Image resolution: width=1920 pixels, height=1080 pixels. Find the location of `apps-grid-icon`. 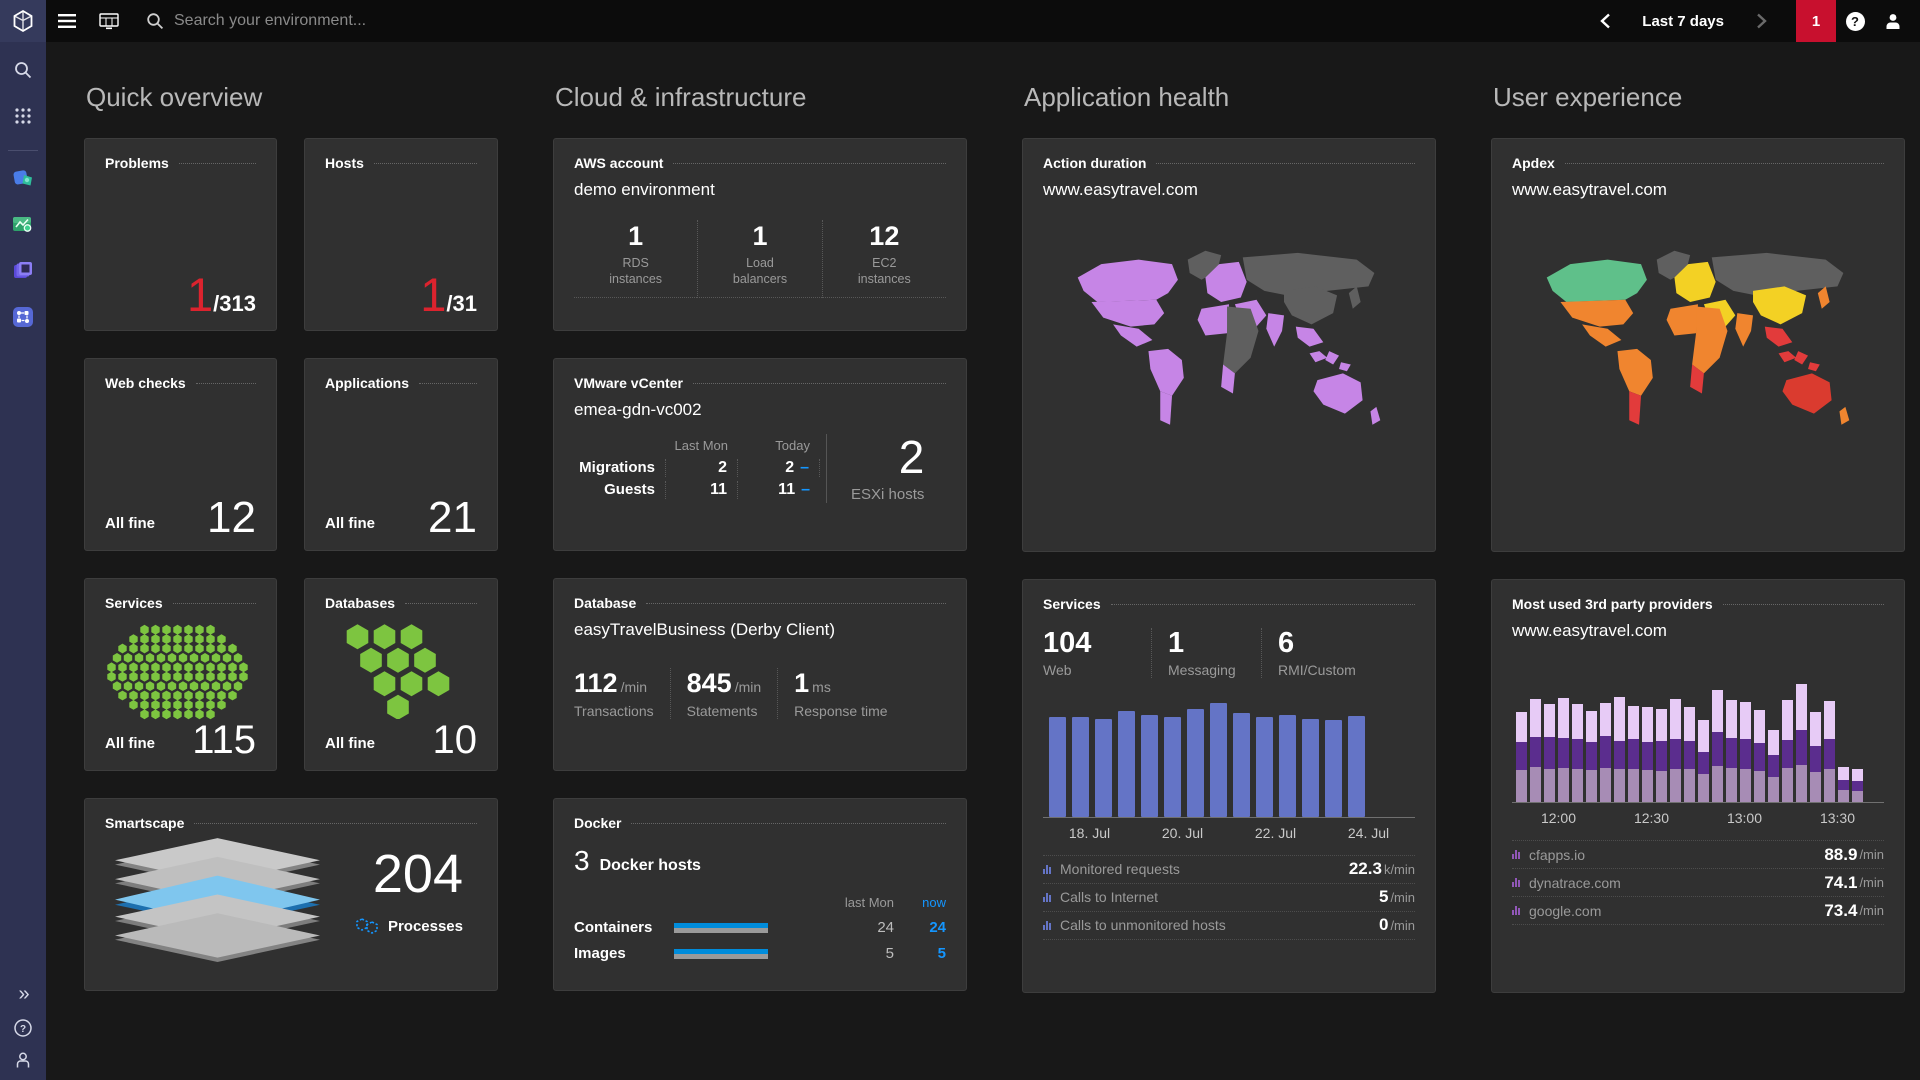

apps-grid-icon is located at coordinates (23, 116).